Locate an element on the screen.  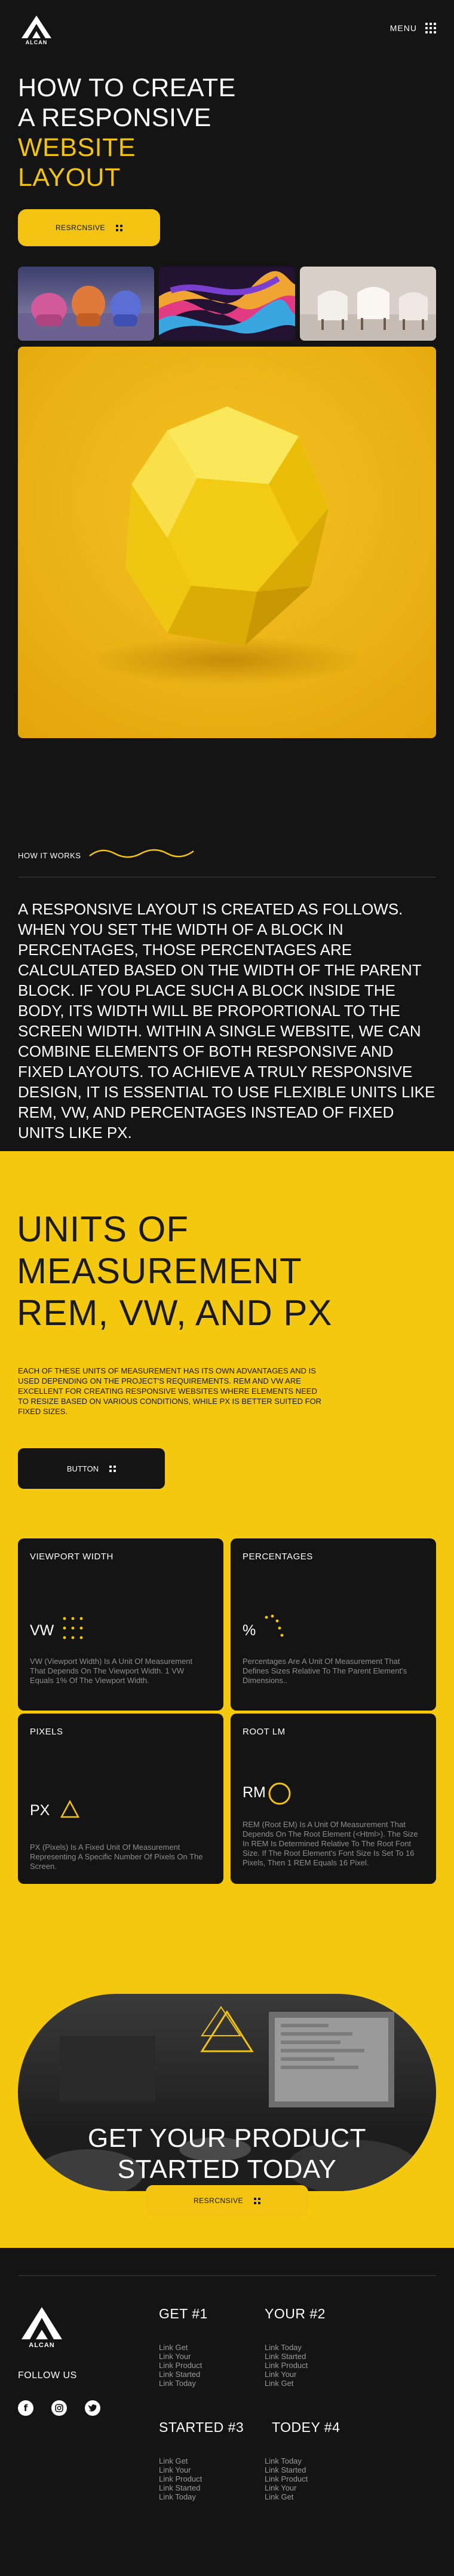
circle-icon is located at coordinates (279, 1793).